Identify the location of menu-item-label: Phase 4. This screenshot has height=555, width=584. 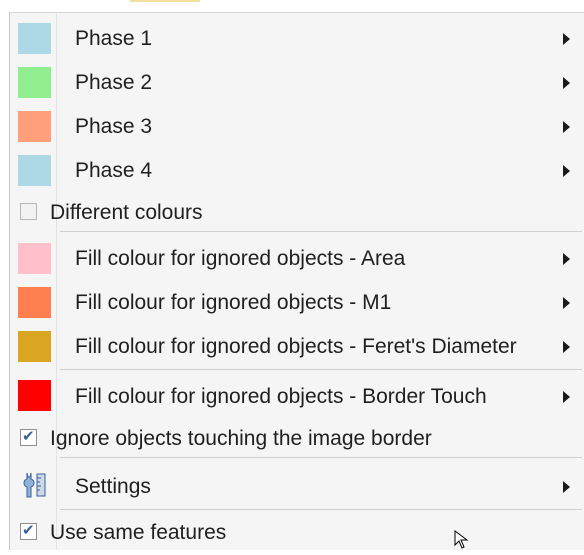
(114, 170).